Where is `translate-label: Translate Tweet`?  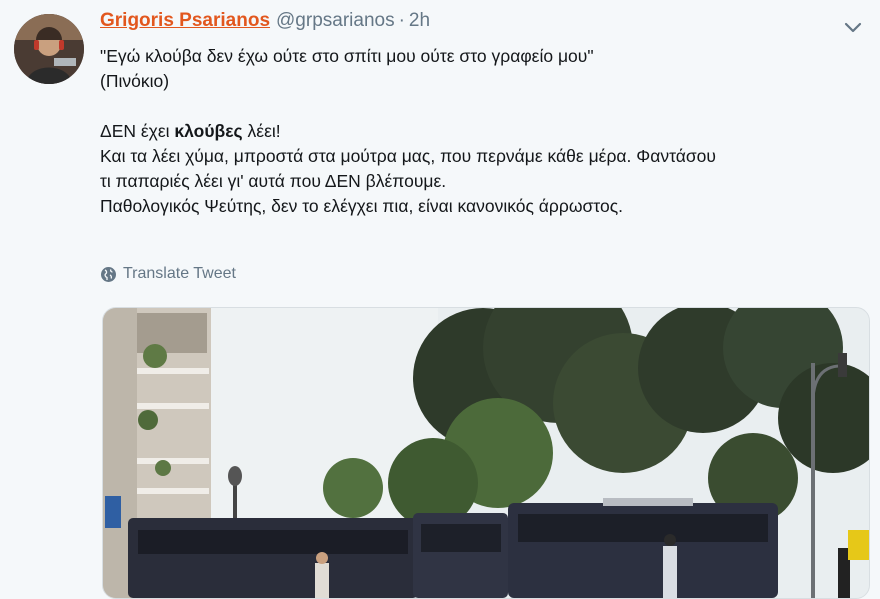 translate-label: Translate Tweet is located at coordinates (179, 273).